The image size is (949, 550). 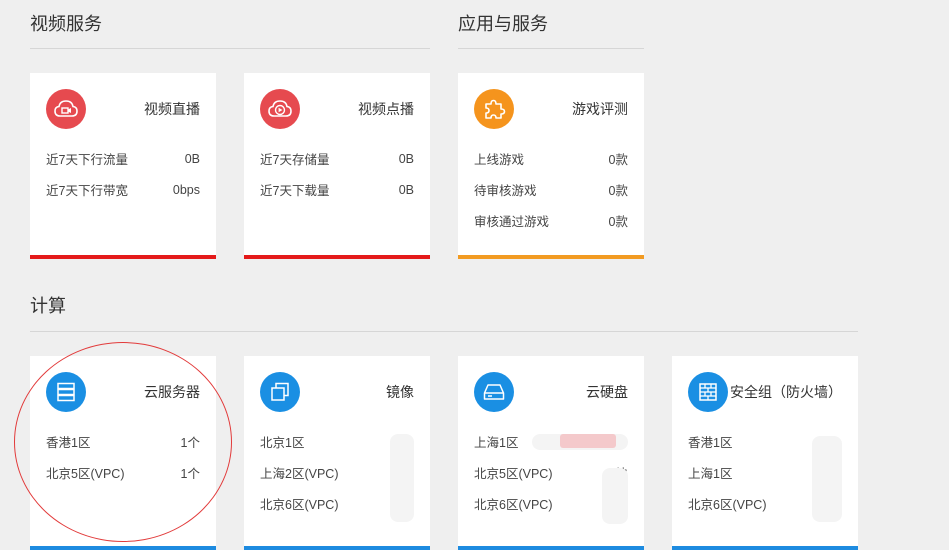 I want to click on section-title-compute: 计算, so click(x=48, y=306).